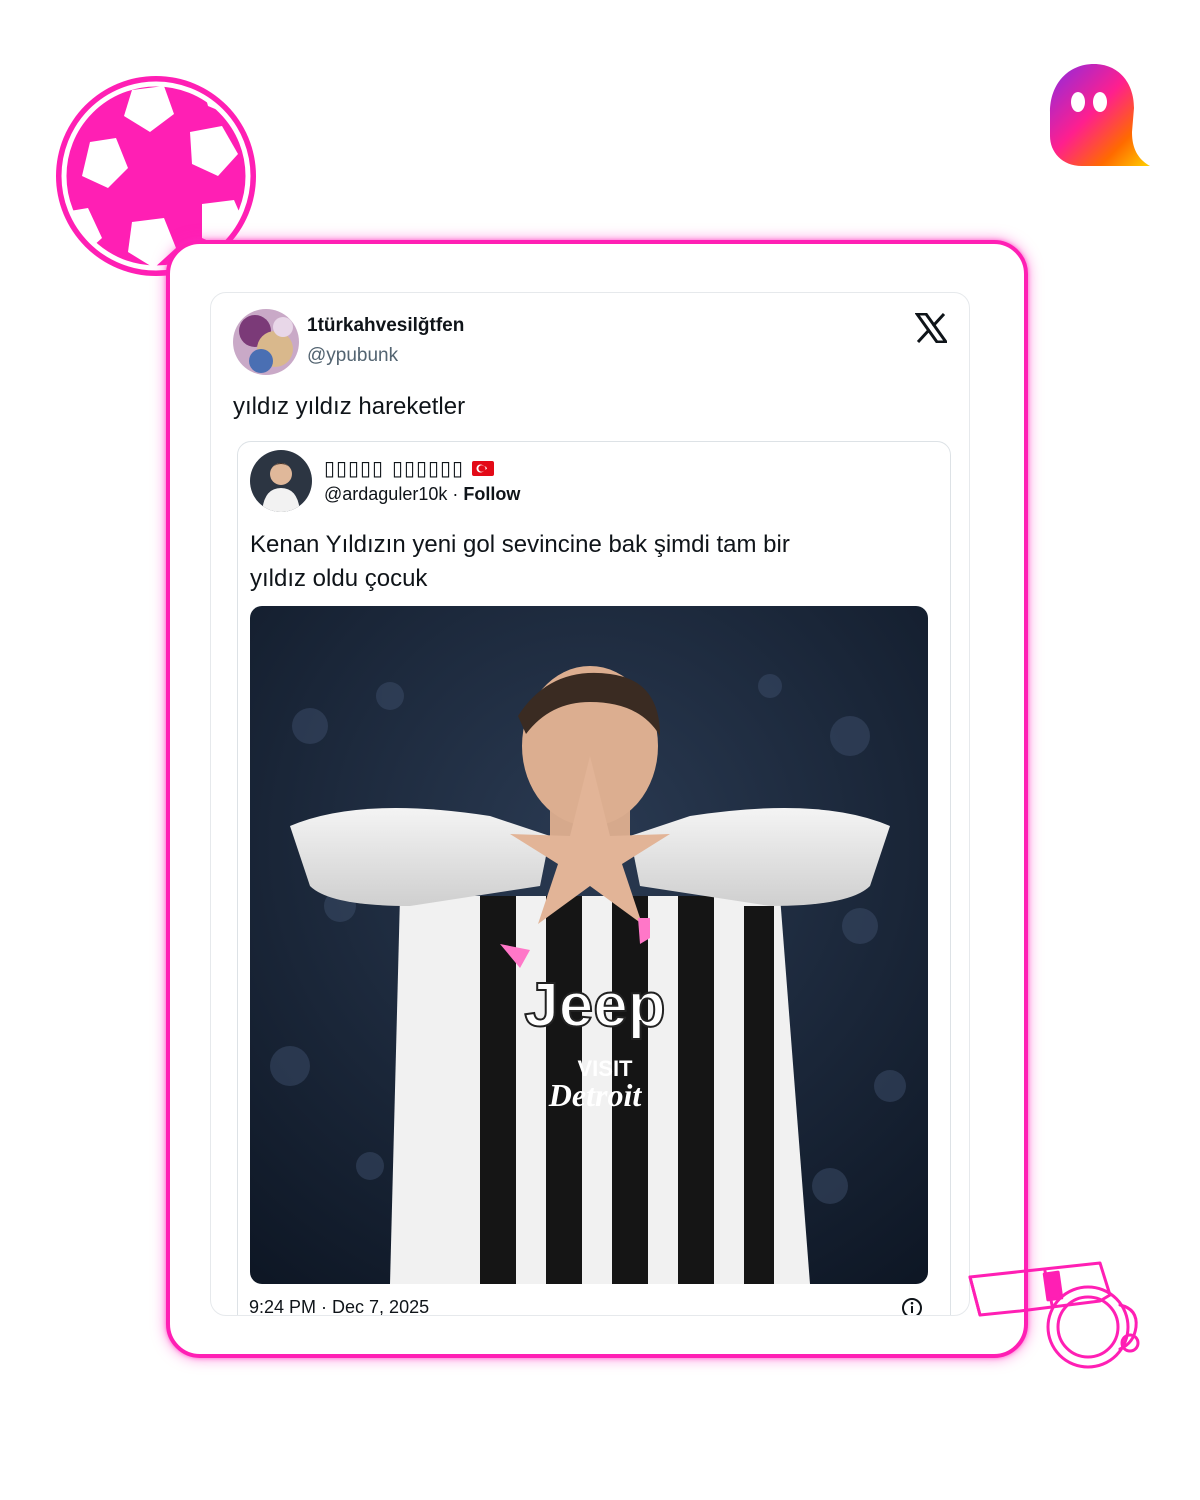  I want to click on author-avatar, so click(266, 342).